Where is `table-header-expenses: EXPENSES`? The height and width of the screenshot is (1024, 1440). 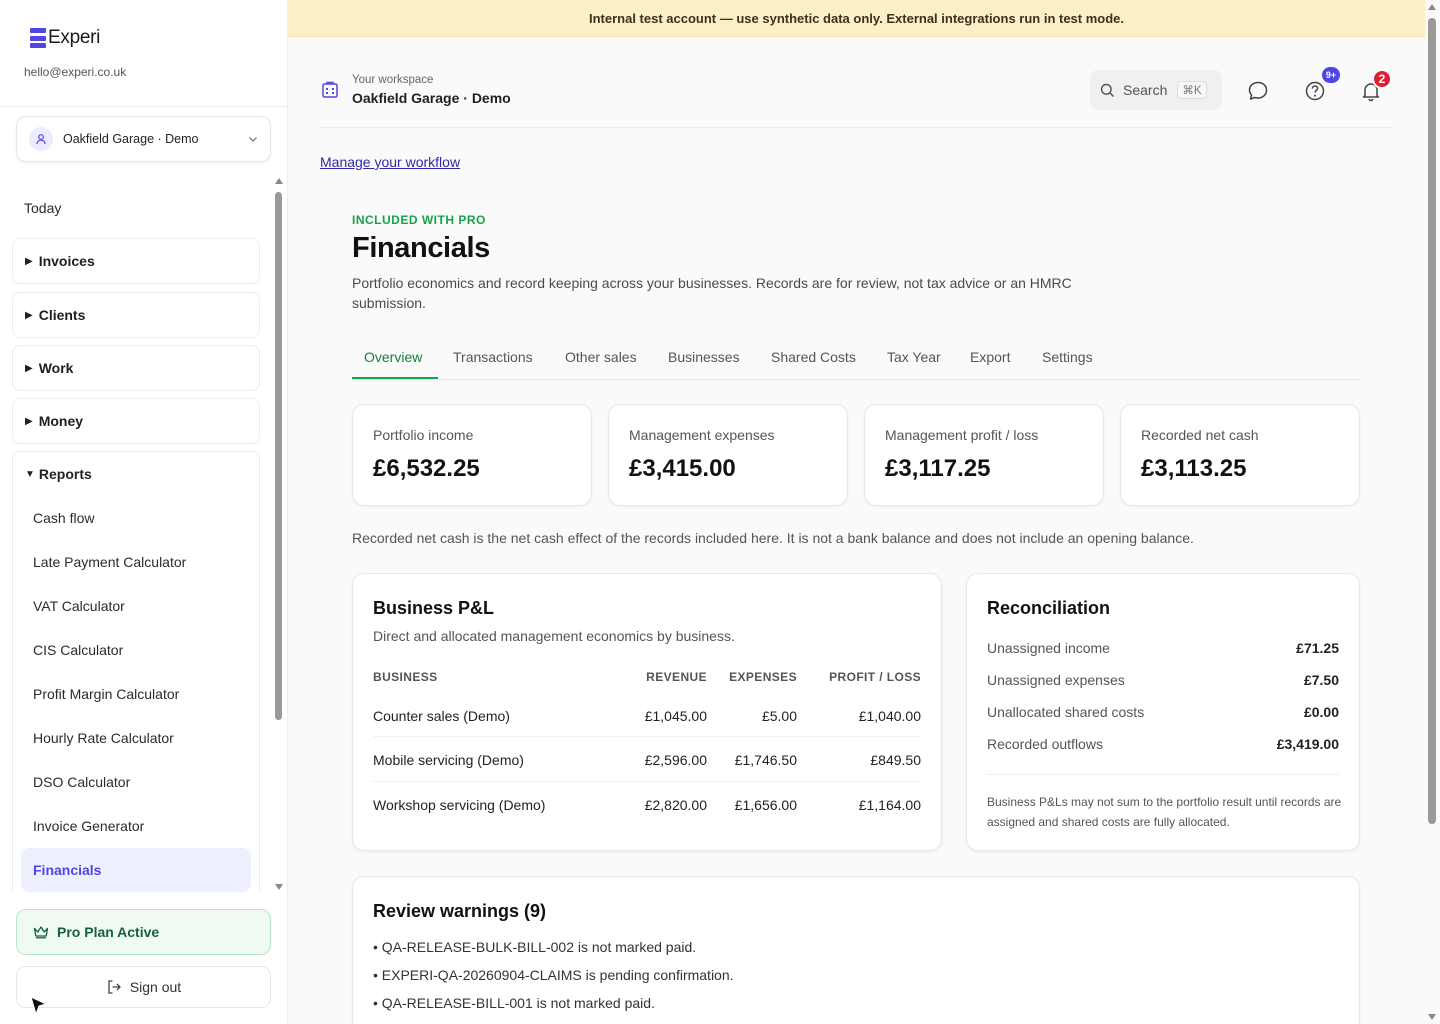 table-header-expenses: EXPENSES is located at coordinates (763, 677).